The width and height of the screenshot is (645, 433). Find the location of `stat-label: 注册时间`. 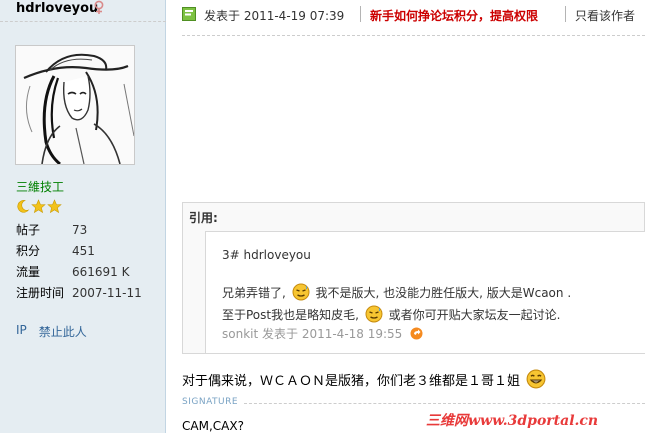

stat-label: 注册时间 is located at coordinates (40, 293).